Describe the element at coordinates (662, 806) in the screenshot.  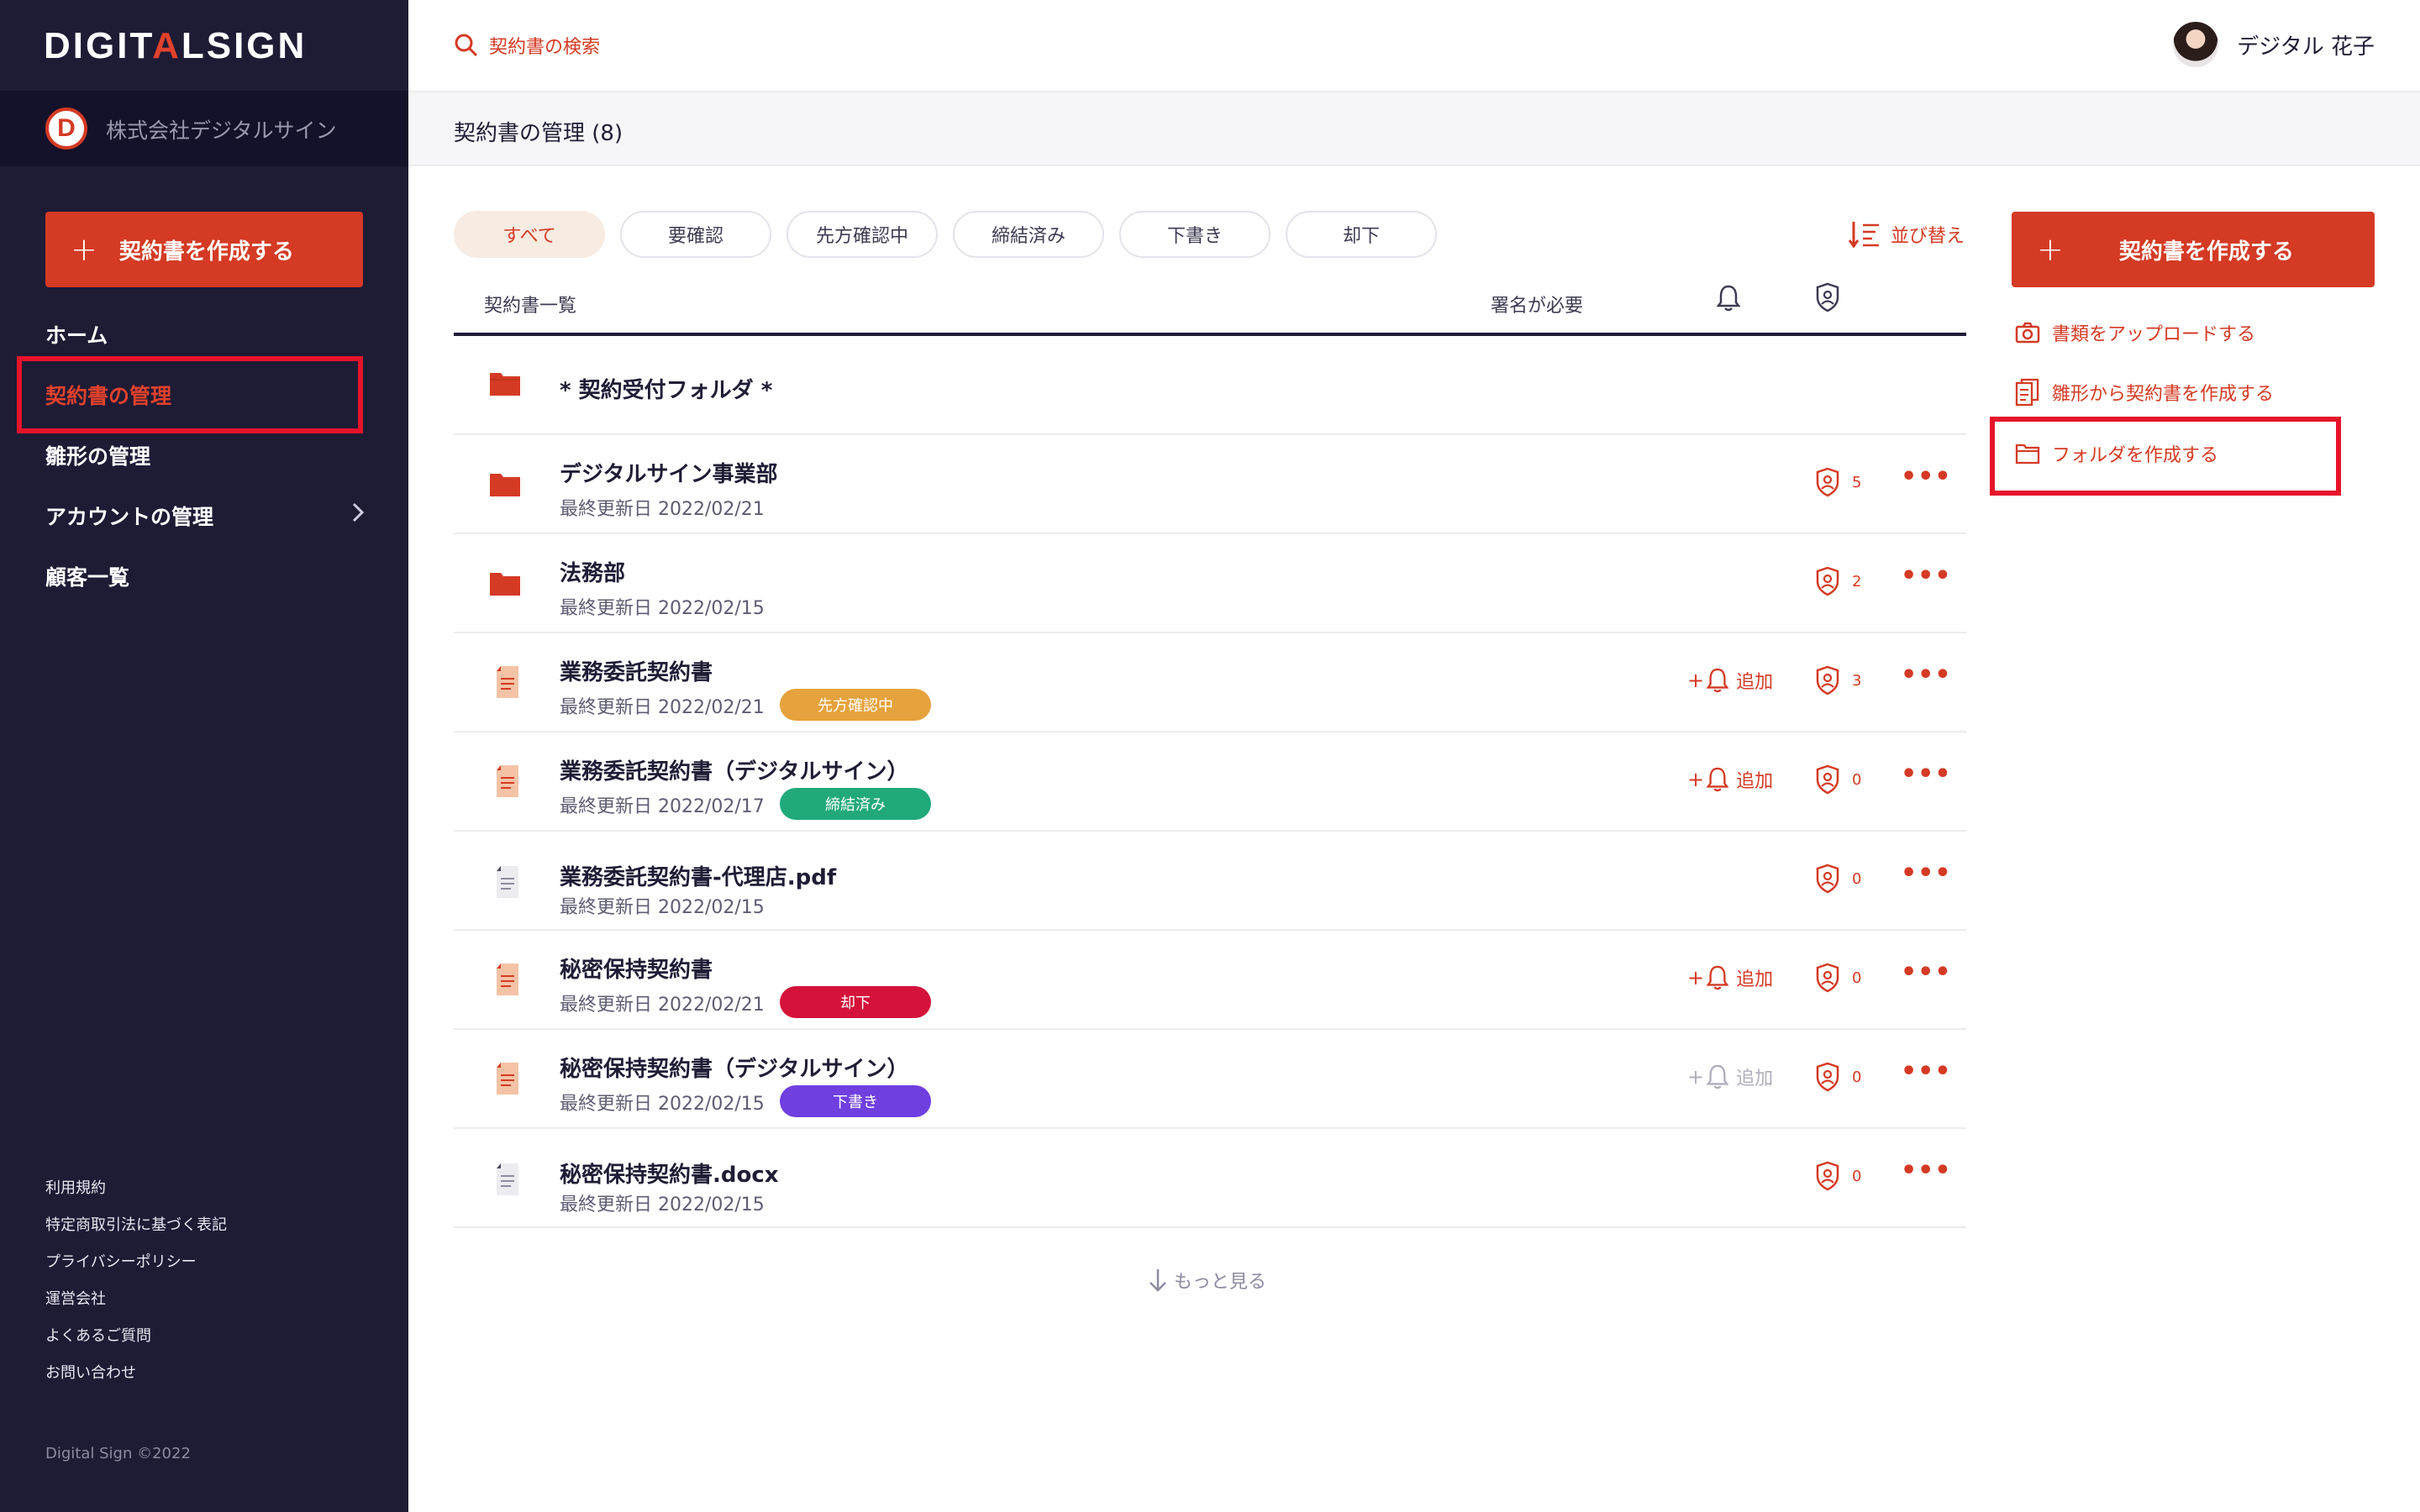
I see `row-date: 最終更新日 2022/02/17` at that location.